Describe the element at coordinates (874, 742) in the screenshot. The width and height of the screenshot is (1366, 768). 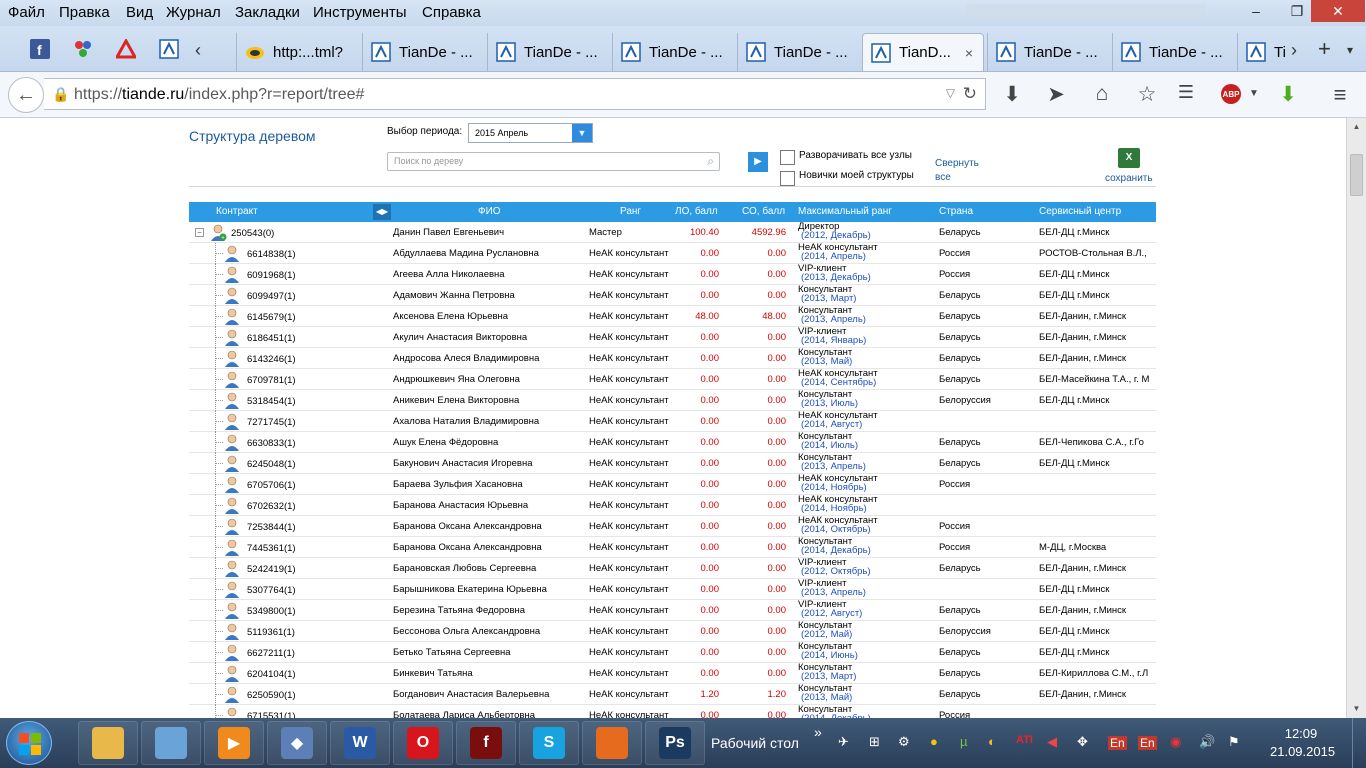
I see `tray-windows-icon: ⊞` at that location.